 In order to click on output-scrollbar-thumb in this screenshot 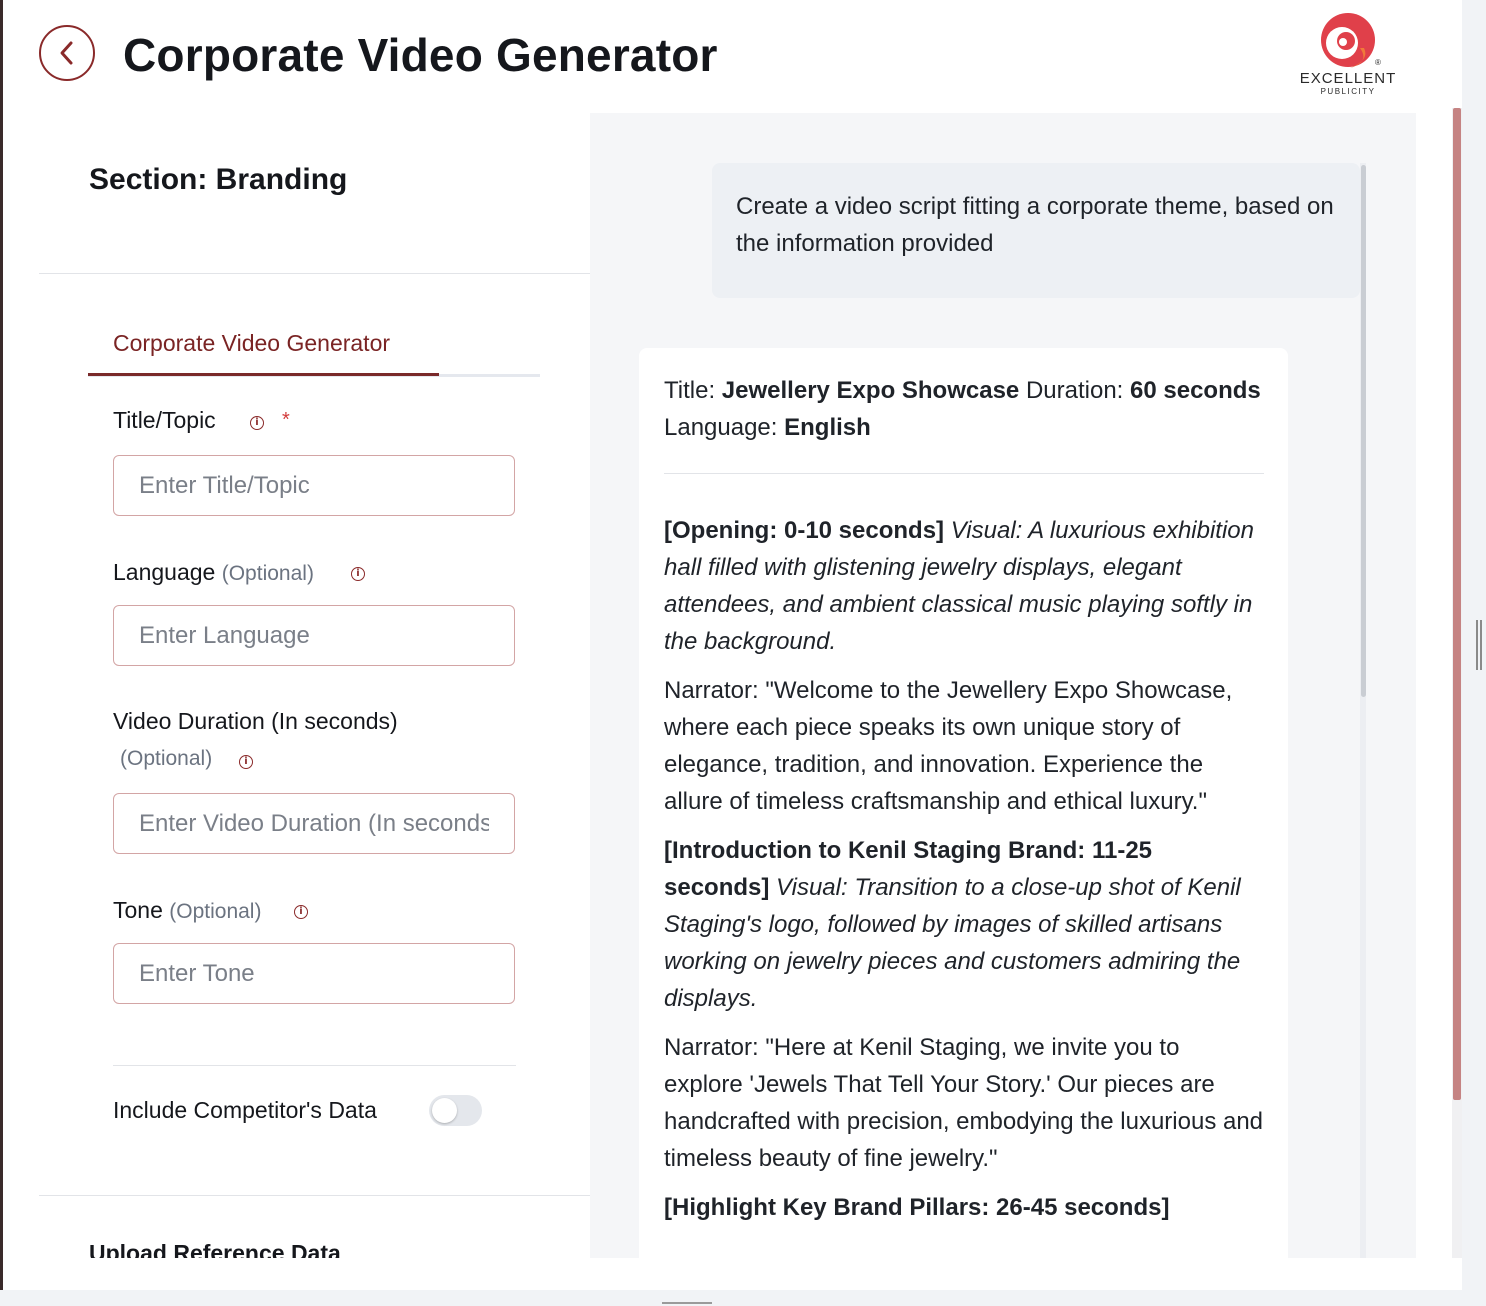, I will do `click(1363, 431)`.